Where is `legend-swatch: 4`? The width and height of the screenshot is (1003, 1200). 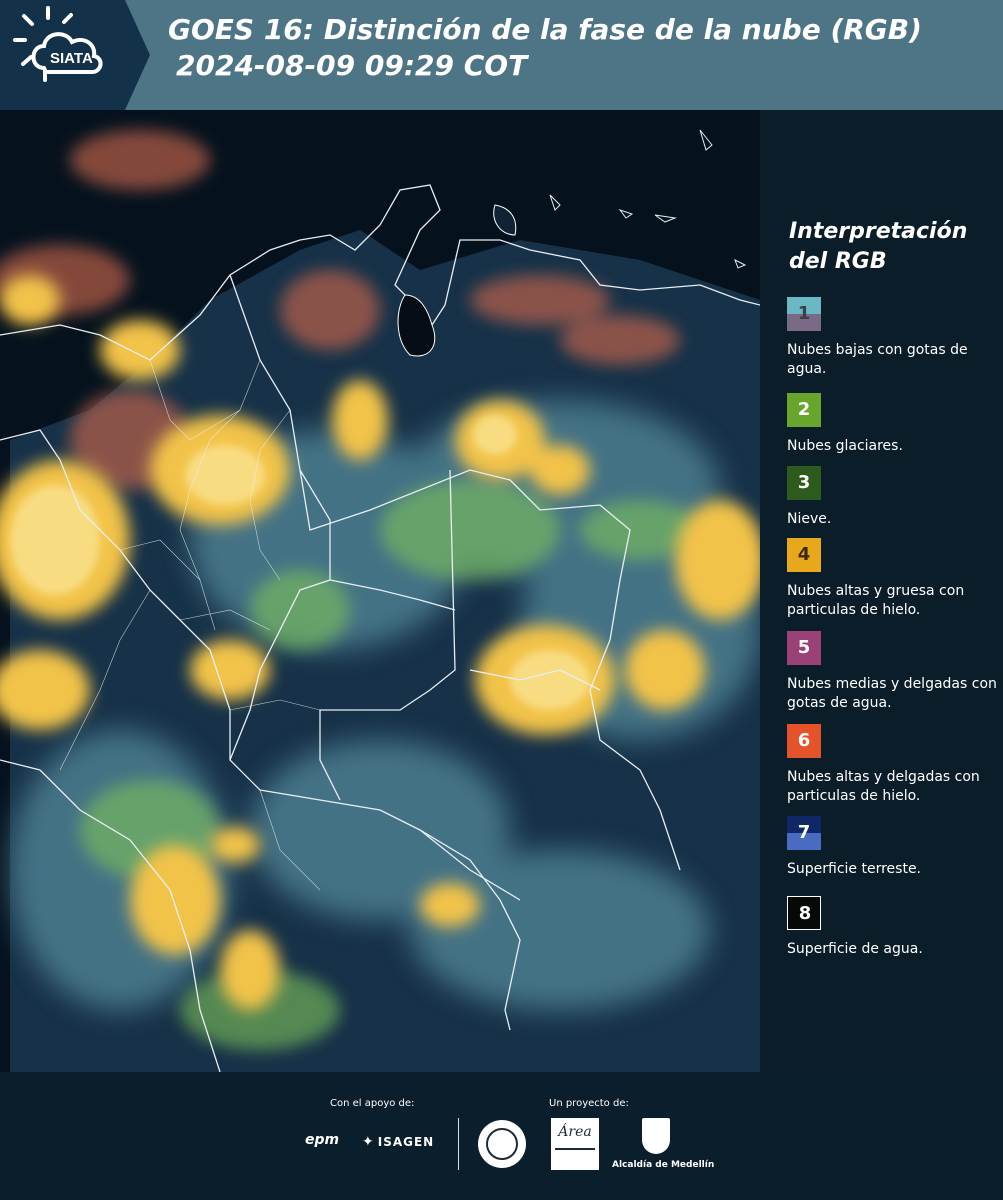
legend-swatch: 4 is located at coordinates (804, 555).